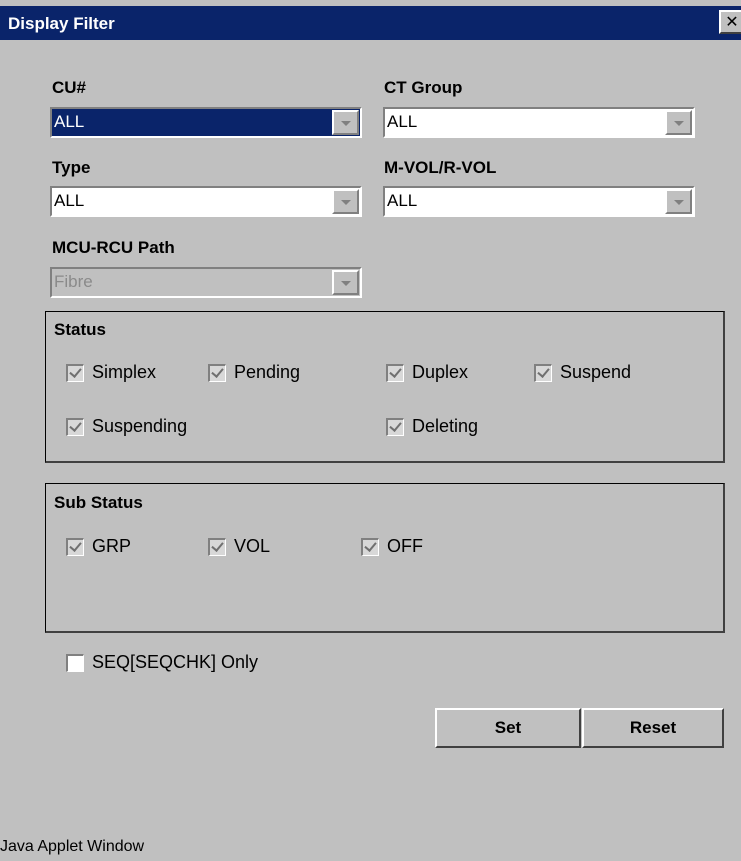 This screenshot has height=861, width=741. I want to click on checkbox-label: Simplex, so click(124, 372).